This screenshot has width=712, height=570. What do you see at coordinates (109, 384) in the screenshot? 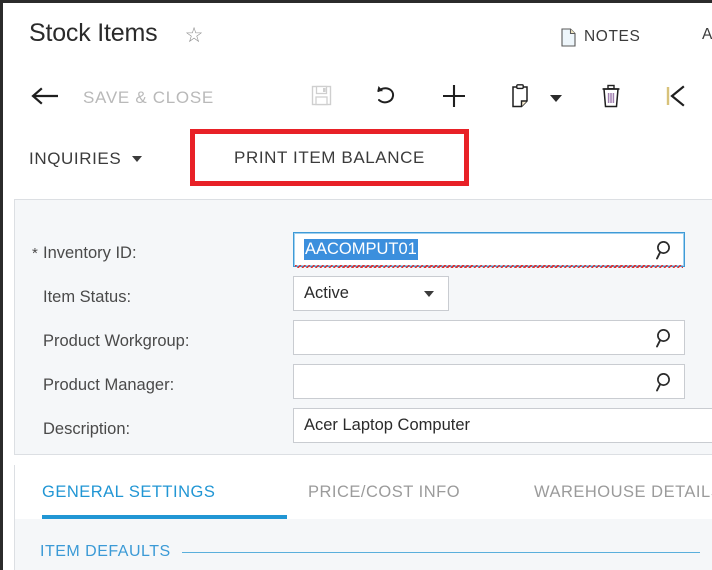
I see `product-manager-label: Product Manager:` at bounding box center [109, 384].